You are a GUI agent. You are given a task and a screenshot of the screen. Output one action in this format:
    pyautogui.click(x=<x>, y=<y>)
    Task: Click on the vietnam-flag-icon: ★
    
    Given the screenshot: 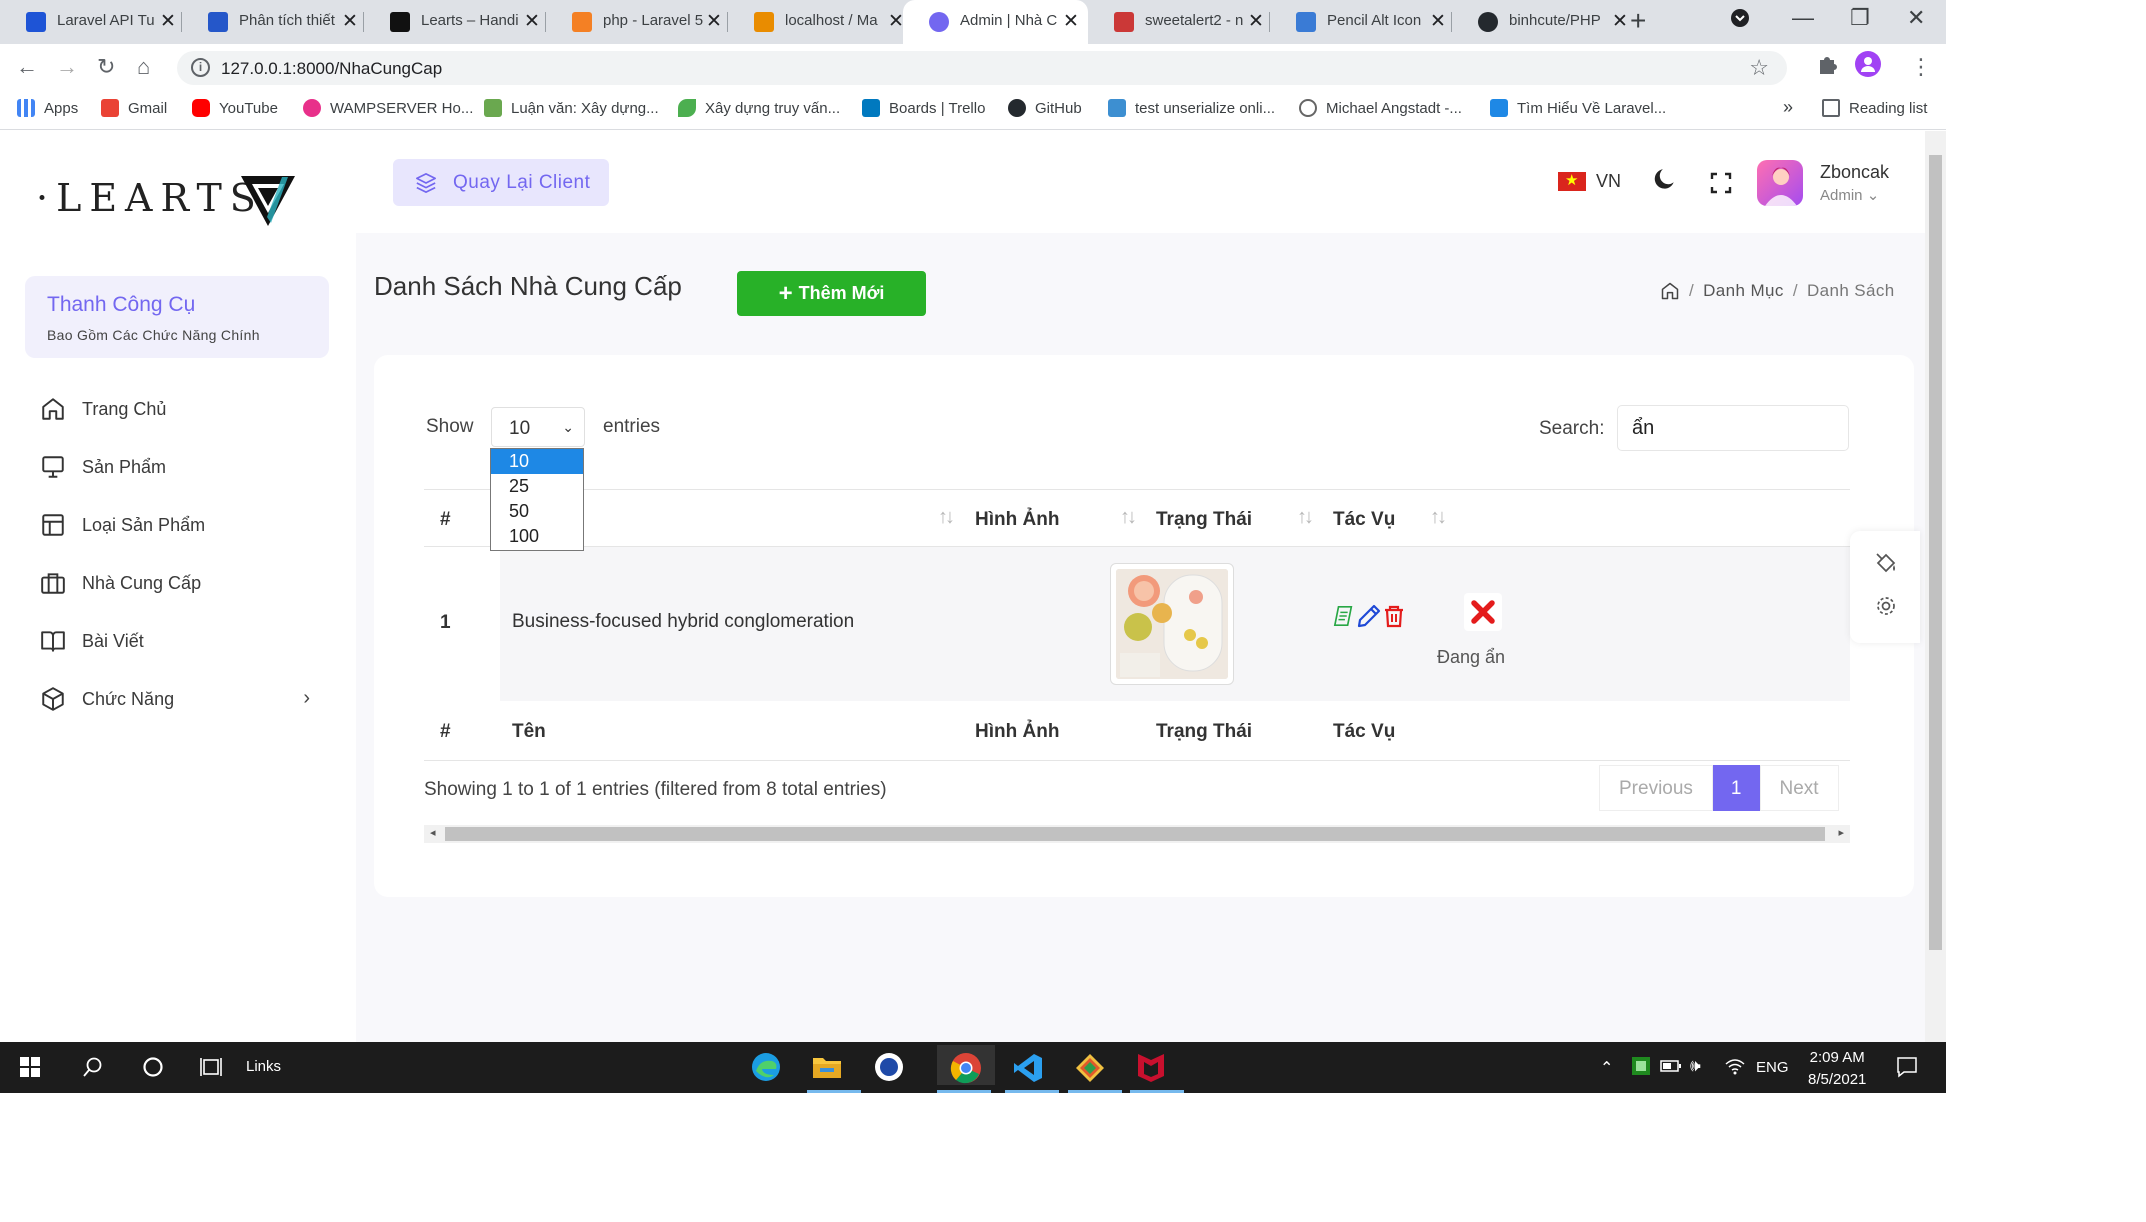 What is the action you would take?
    pyautogui.click(x=1572, y=181)
    